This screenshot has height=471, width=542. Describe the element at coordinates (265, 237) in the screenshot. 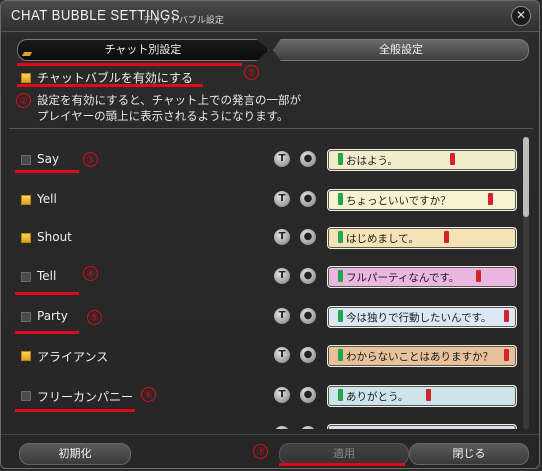

I see `channel-row-shout: Shout T ● はじめまして。` at that location.